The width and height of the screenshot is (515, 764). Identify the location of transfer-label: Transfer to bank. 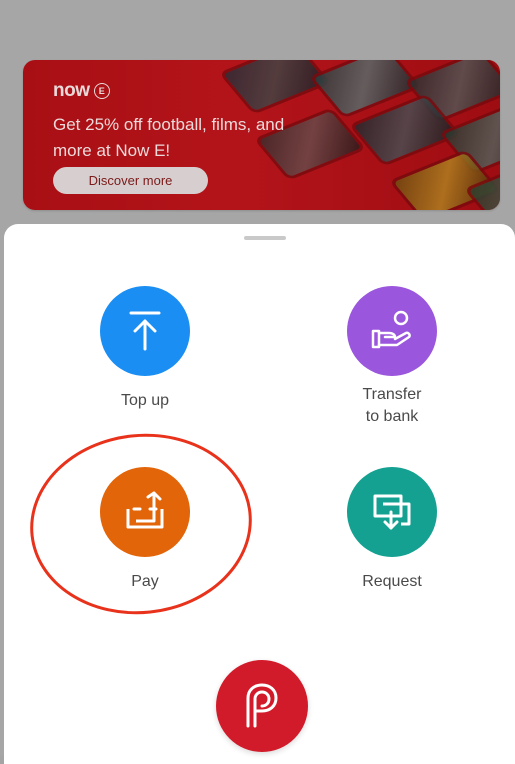
(392, 405).